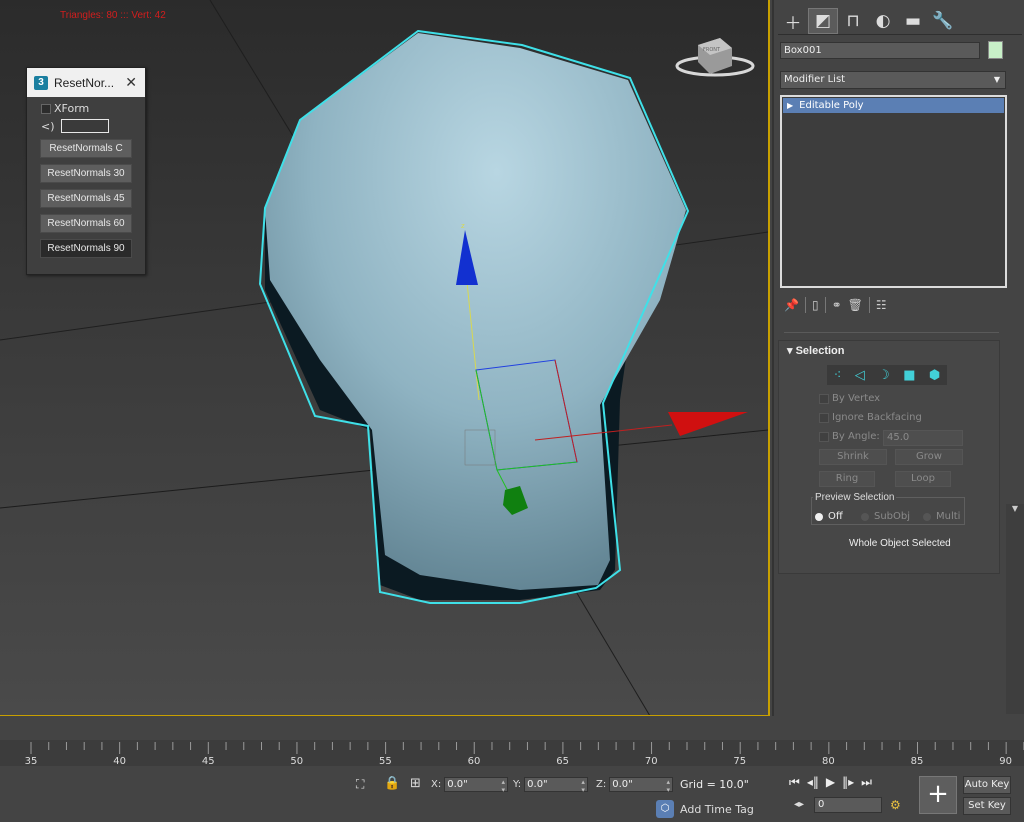 The height and width of the screenshot is (822, 1024). What do you see at coordinates (705, 809) in the screenshot?
I see `add-time-tag-button: ⬡ Add Time Tag` at bounding box center [705, 809].